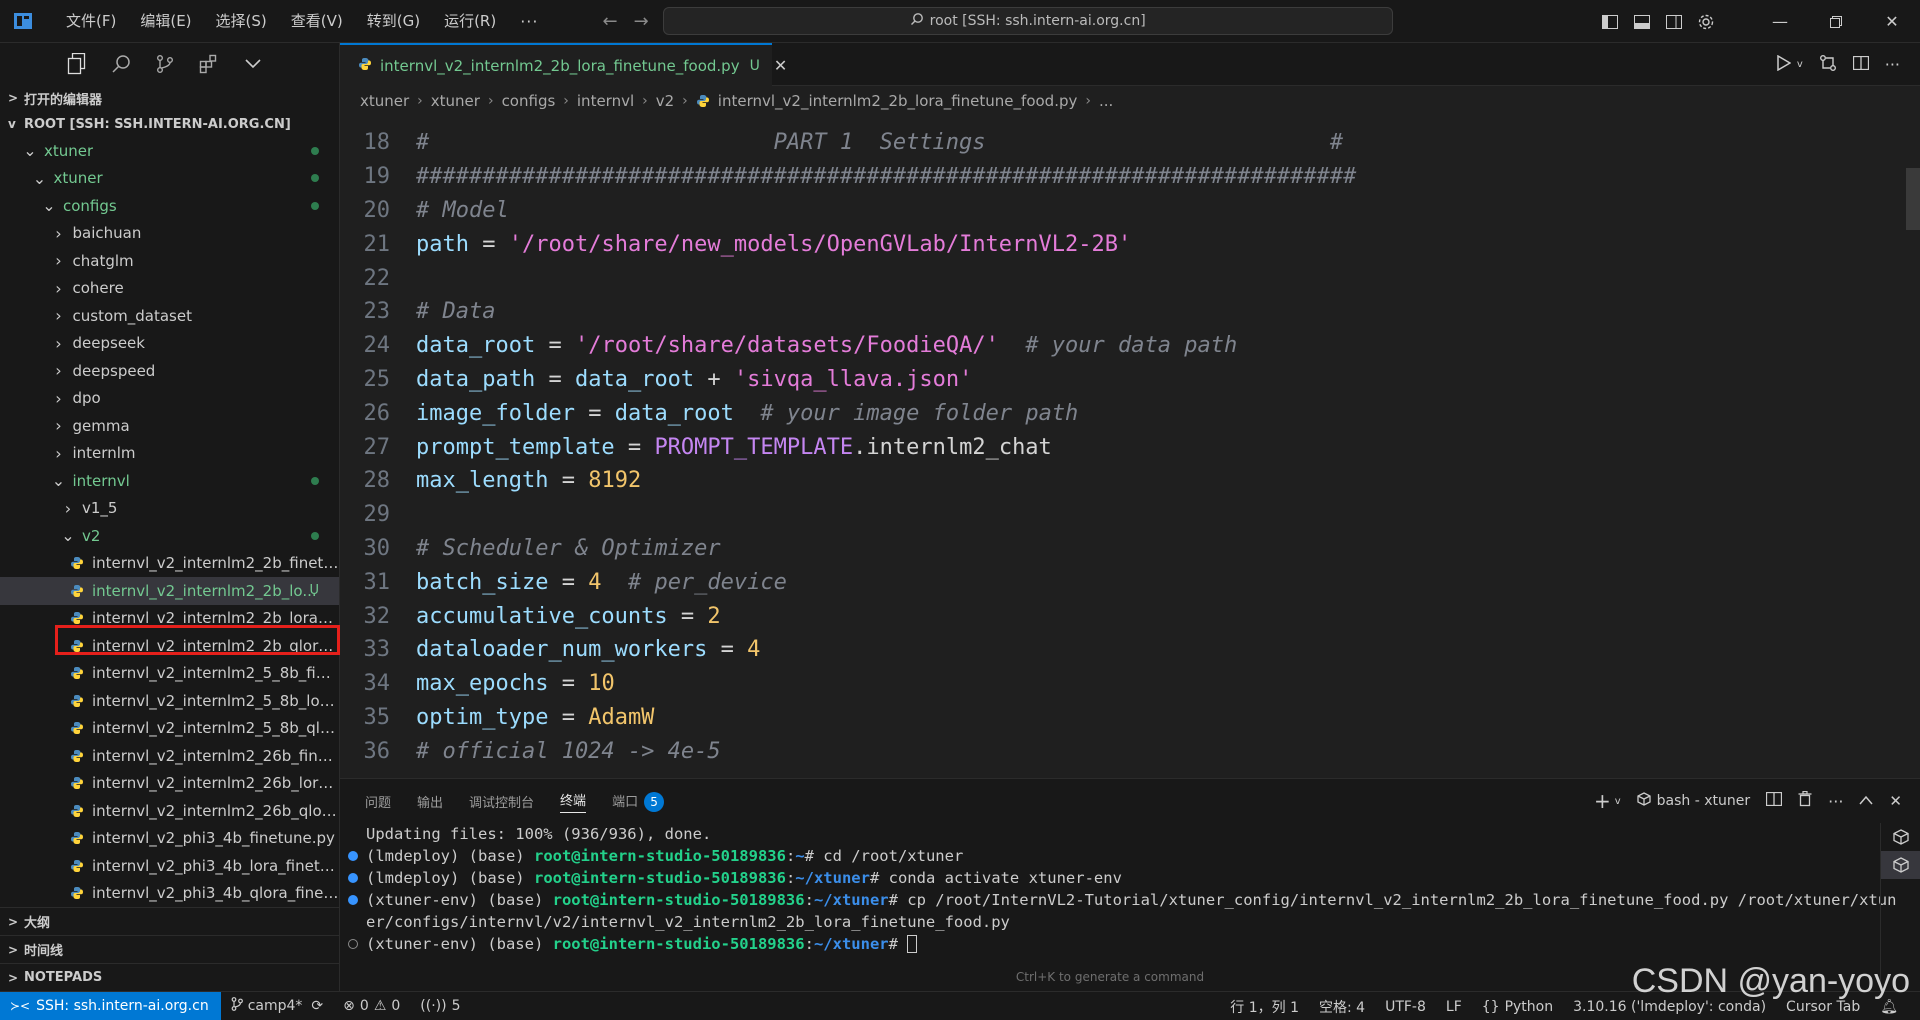 The height and width of the screenshot is (1020, 1920). Describe the element at coordinates (430, 801) in the screenshot. I see `panel-tab: 输出` at that location.